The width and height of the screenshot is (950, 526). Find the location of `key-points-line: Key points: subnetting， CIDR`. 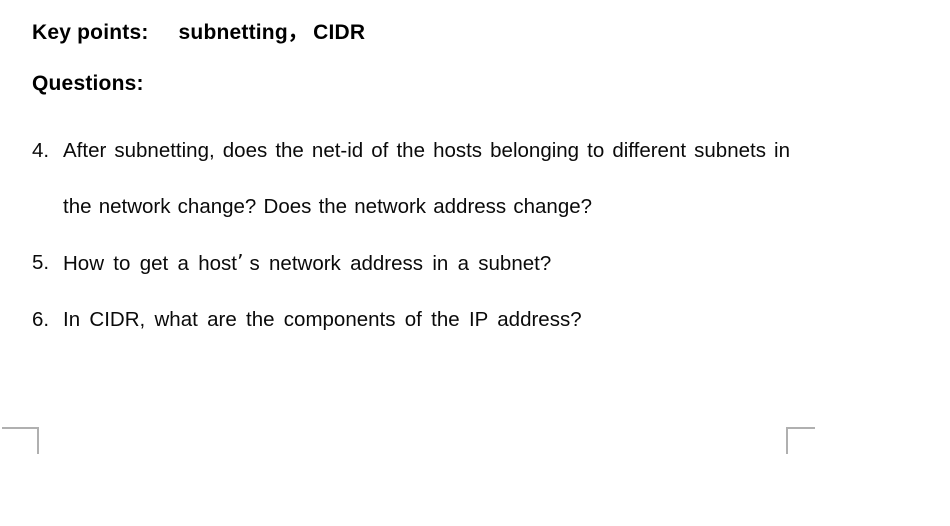

key-points-line: Key points: subnetting， CIDR is located at coordinates (411, 32).